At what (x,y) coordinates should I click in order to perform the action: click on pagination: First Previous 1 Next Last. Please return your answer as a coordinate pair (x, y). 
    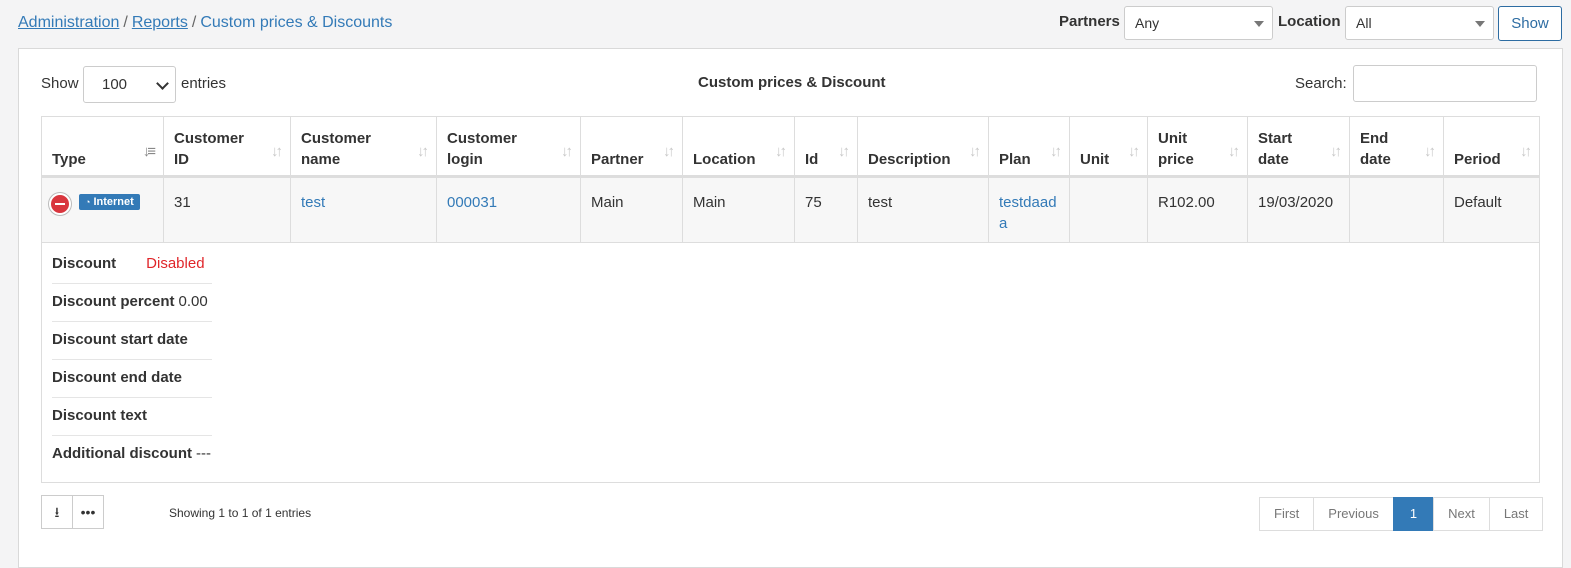
    Looking at the image, I should click on (1401, 514).